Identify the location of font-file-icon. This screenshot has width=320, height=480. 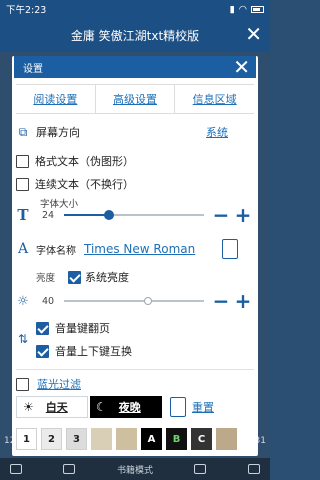
(230, 249).